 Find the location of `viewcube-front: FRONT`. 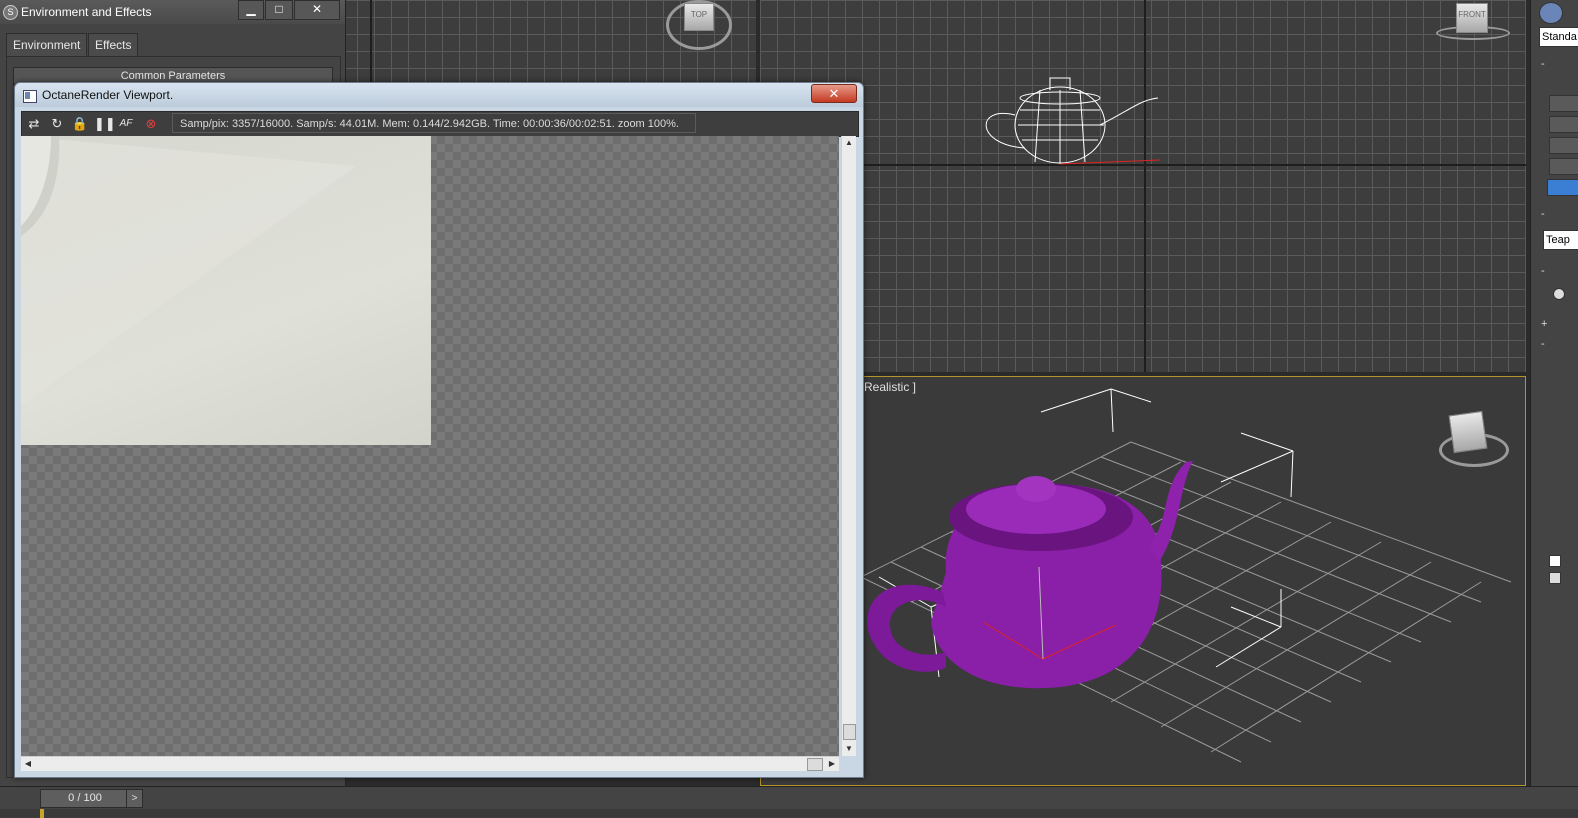

viewcube-front: FRONT is located at coordinates (1474, 21).